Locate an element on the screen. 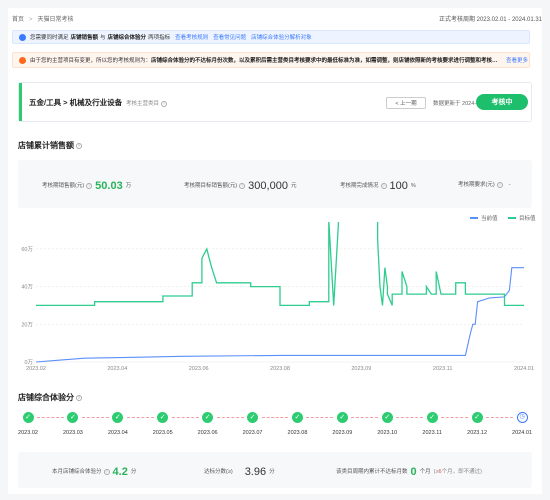  stat-label: 考核期完成情况 is located at coordinates (359, 186).